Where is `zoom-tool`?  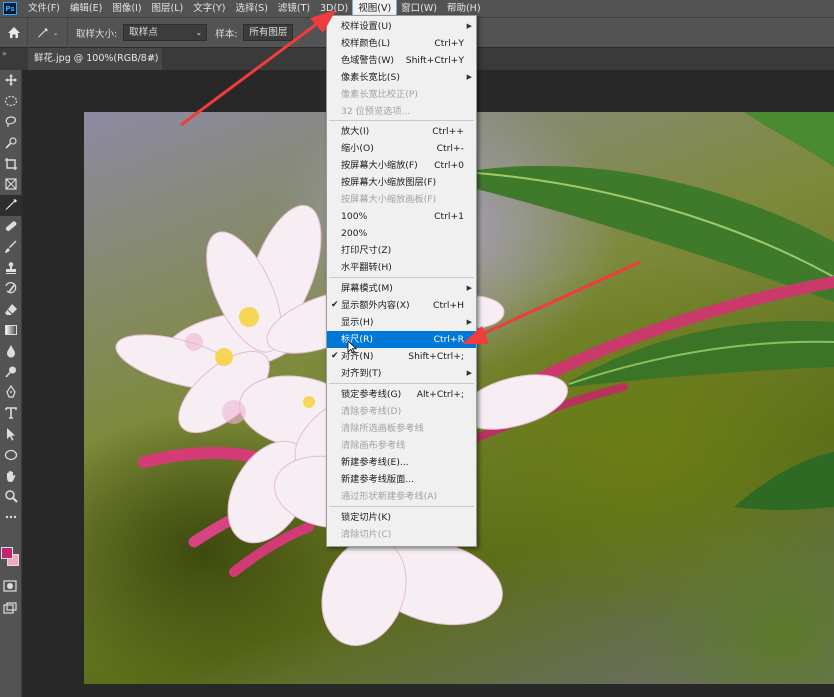 zoom-tool is located at coordinates (11, 496).